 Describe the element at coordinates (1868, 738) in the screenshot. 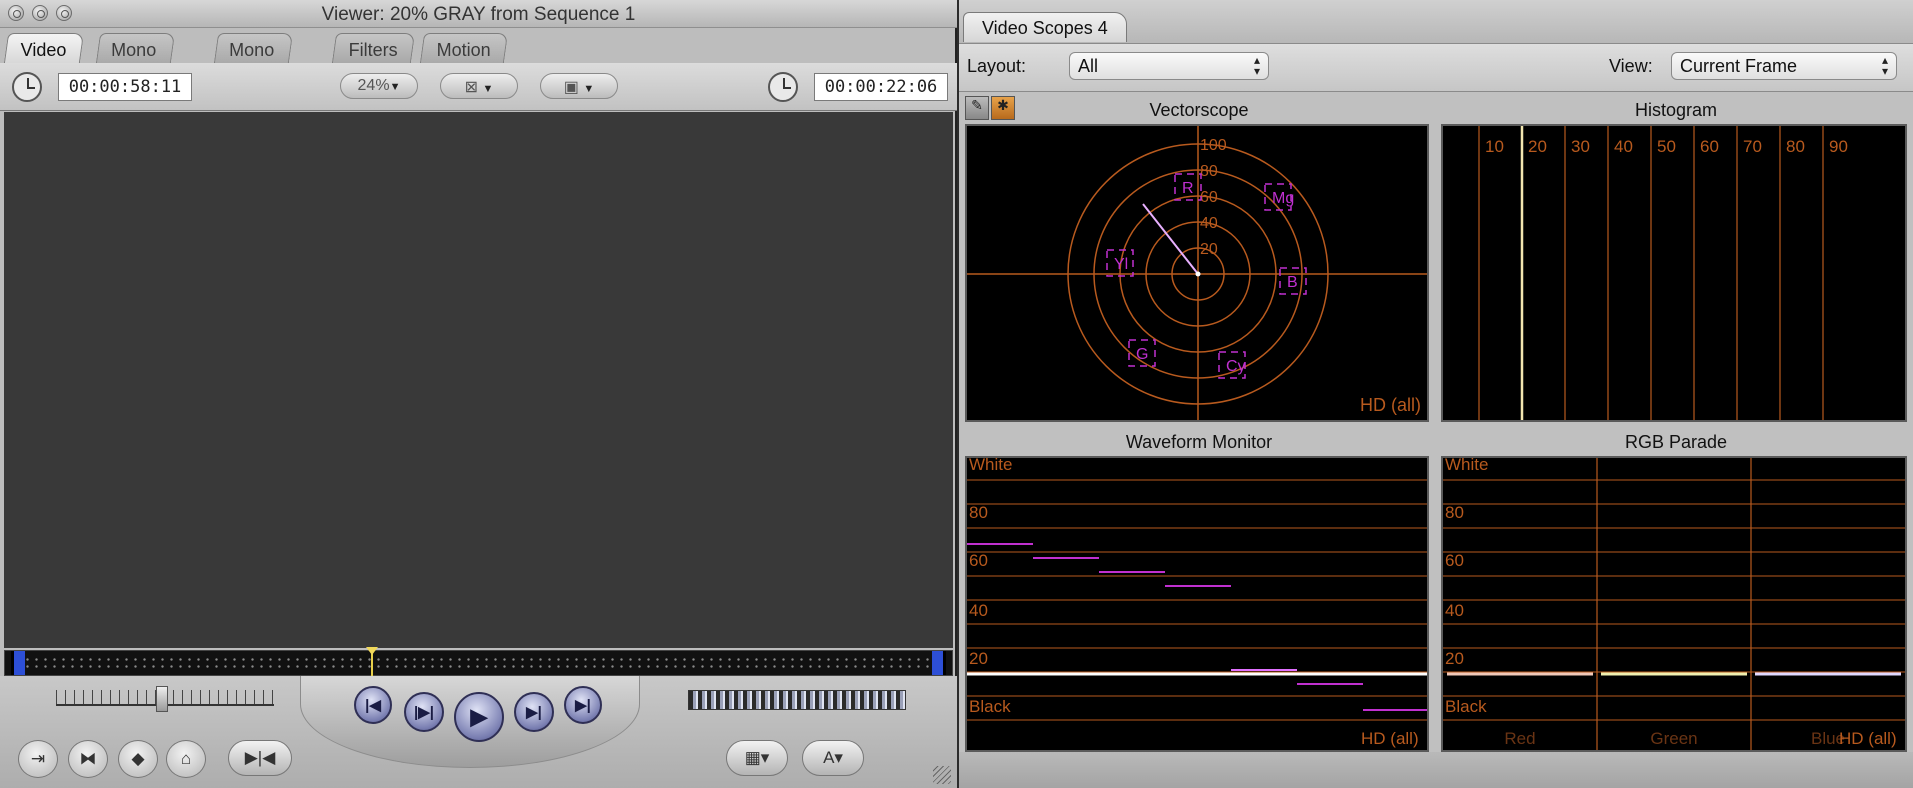

I see `rgb-parade-footer: HD (all)` at that location.